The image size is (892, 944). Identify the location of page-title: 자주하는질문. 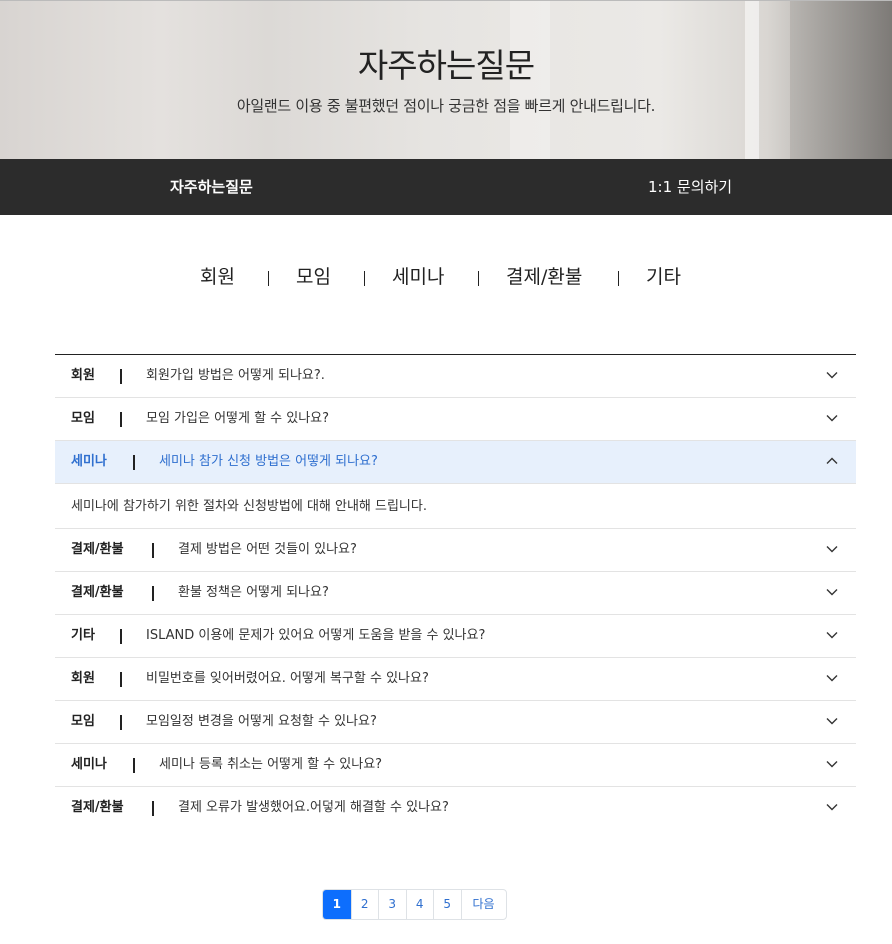
(446, 65).